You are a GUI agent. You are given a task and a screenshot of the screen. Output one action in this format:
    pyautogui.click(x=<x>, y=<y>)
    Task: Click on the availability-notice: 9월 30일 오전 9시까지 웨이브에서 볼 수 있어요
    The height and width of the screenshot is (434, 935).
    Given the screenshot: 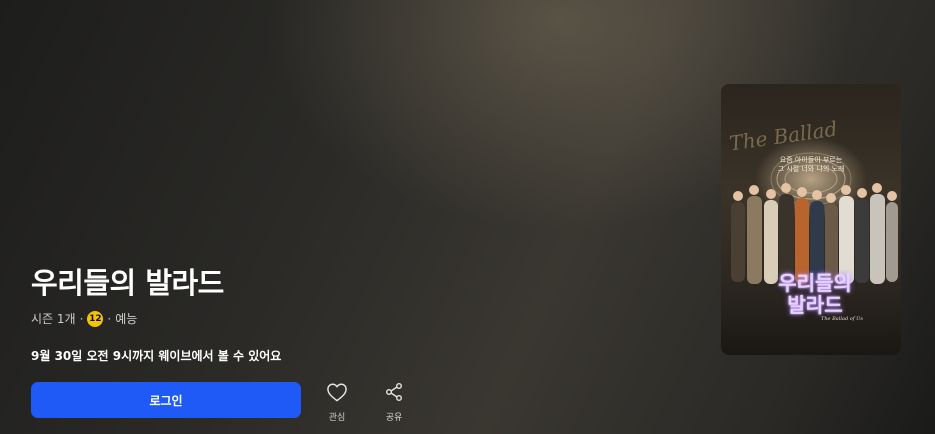 What is the action you would take?
    pyautogui.click(x=156, y=356)
    